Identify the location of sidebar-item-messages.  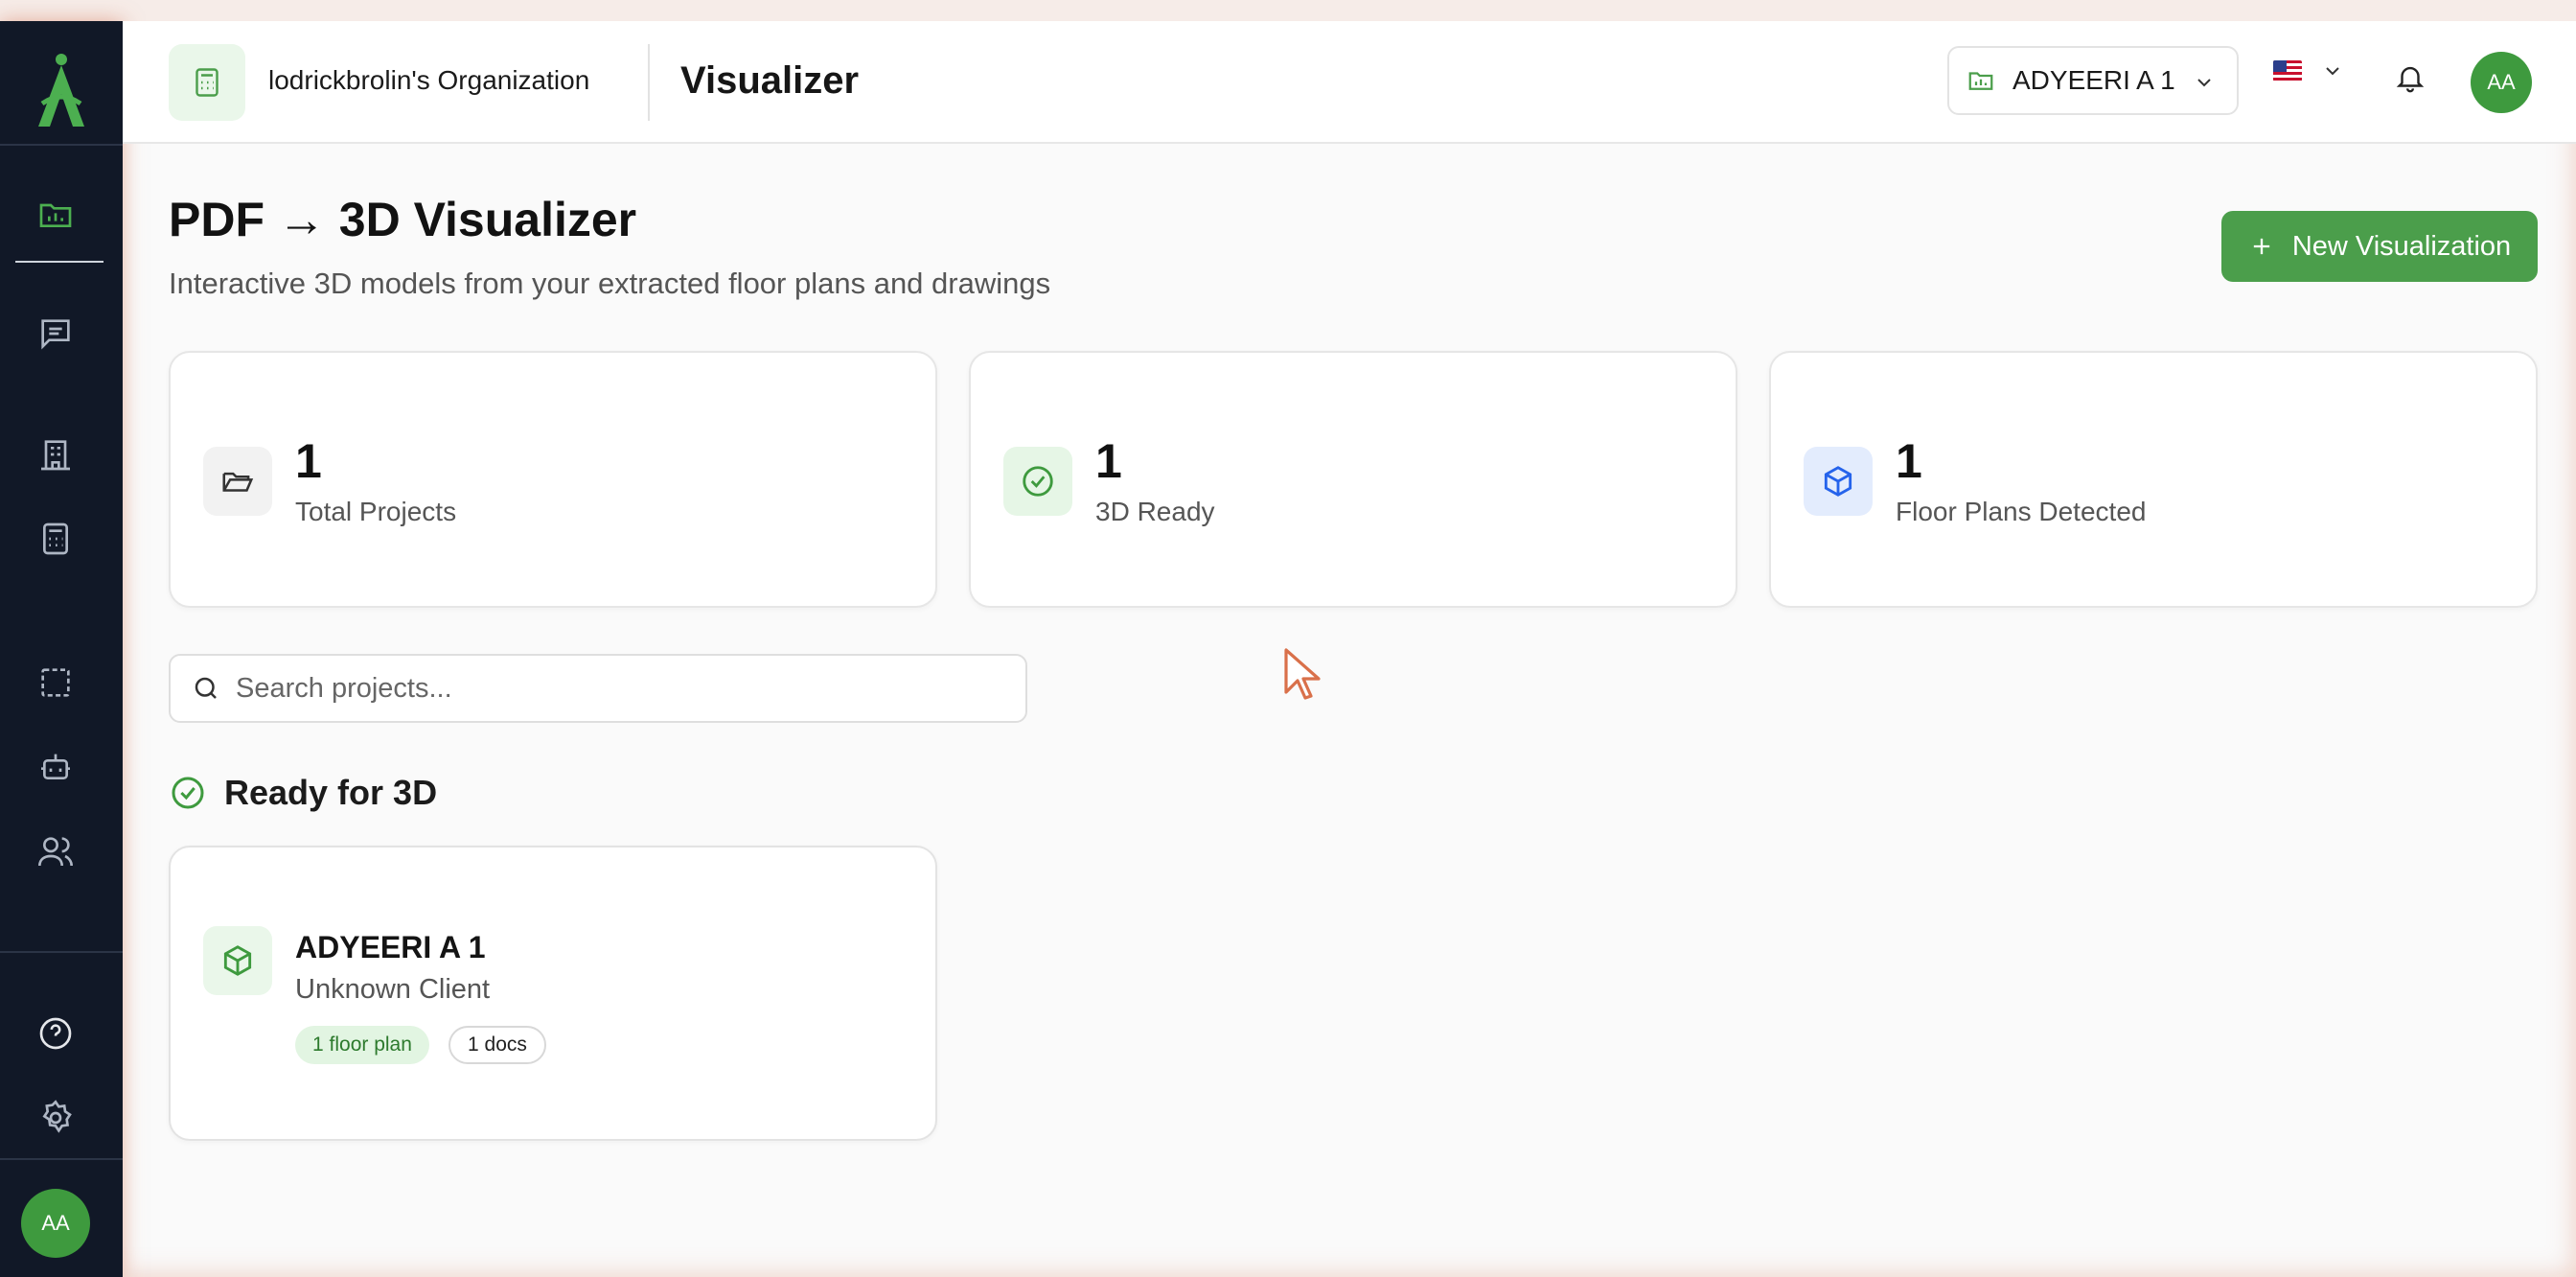
(55, 334).